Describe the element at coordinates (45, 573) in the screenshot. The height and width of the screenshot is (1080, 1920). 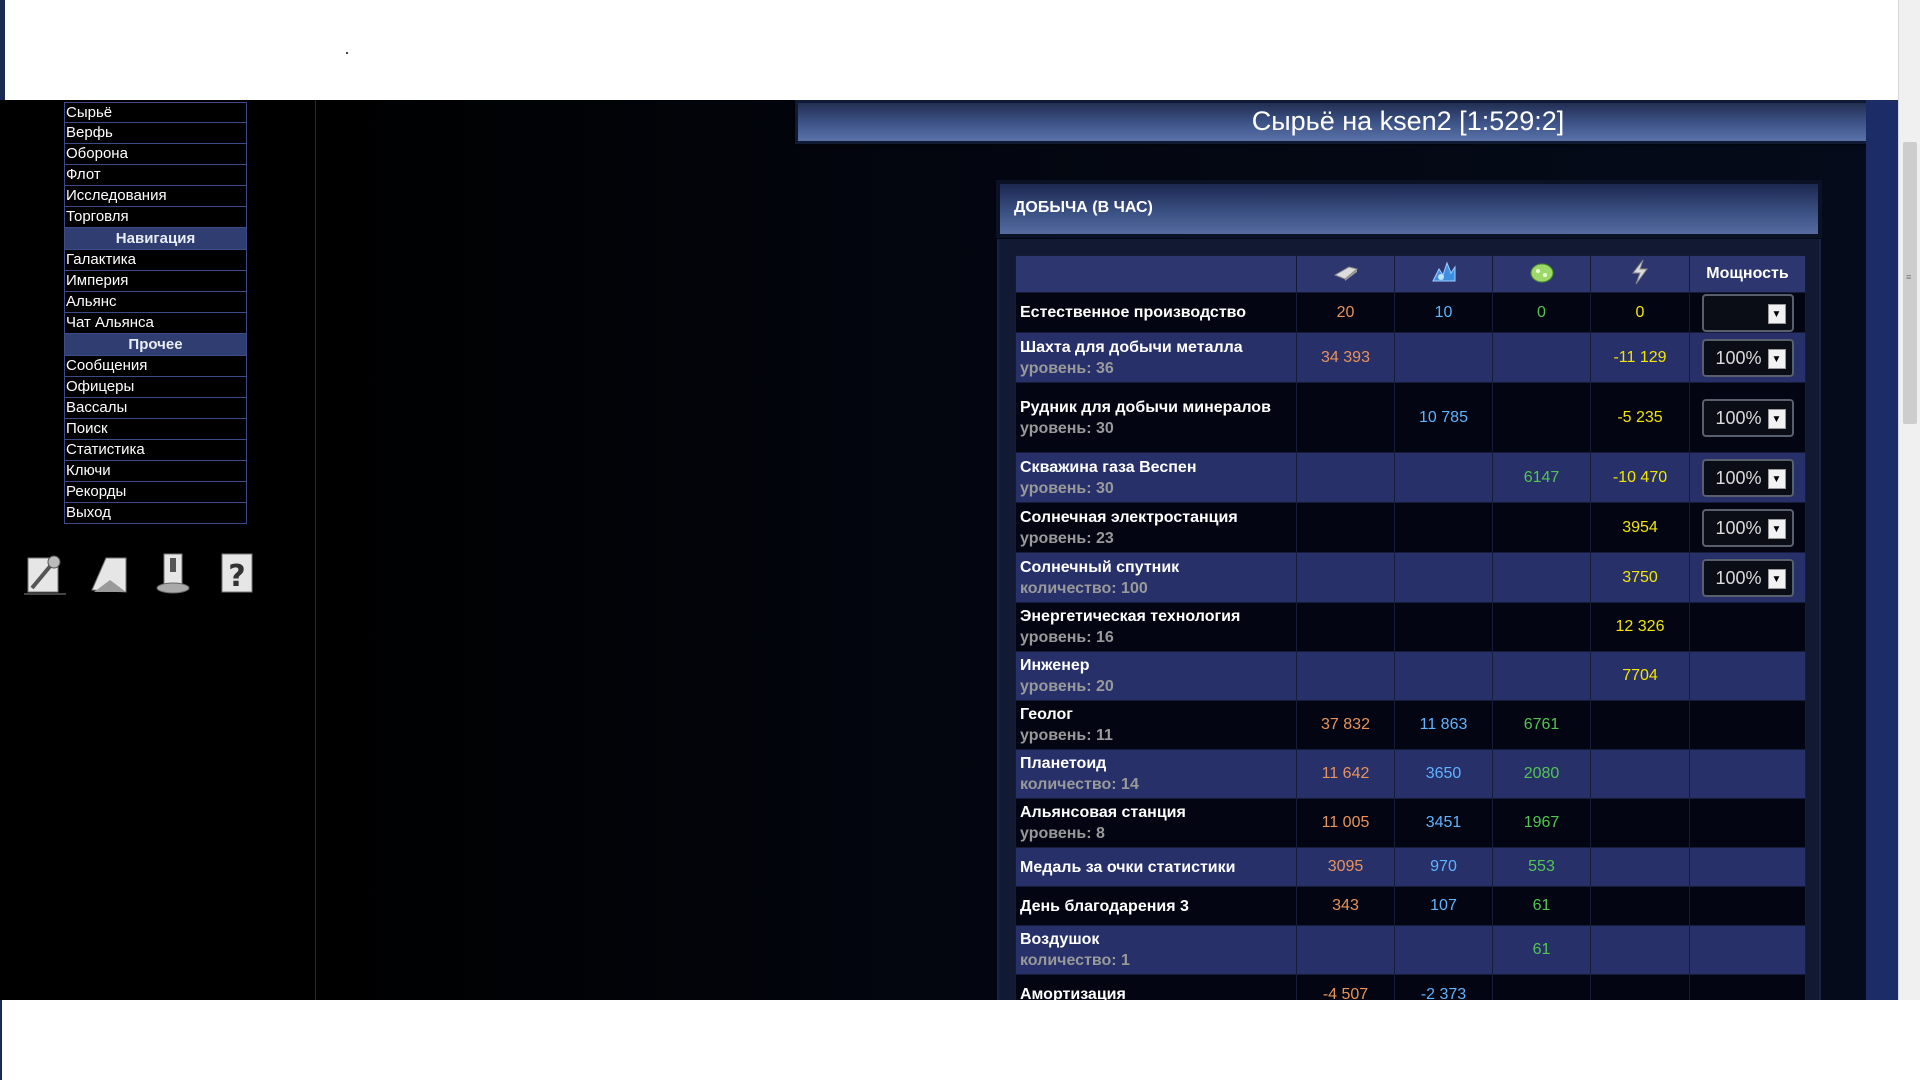
I see `tools-icon` at that location.